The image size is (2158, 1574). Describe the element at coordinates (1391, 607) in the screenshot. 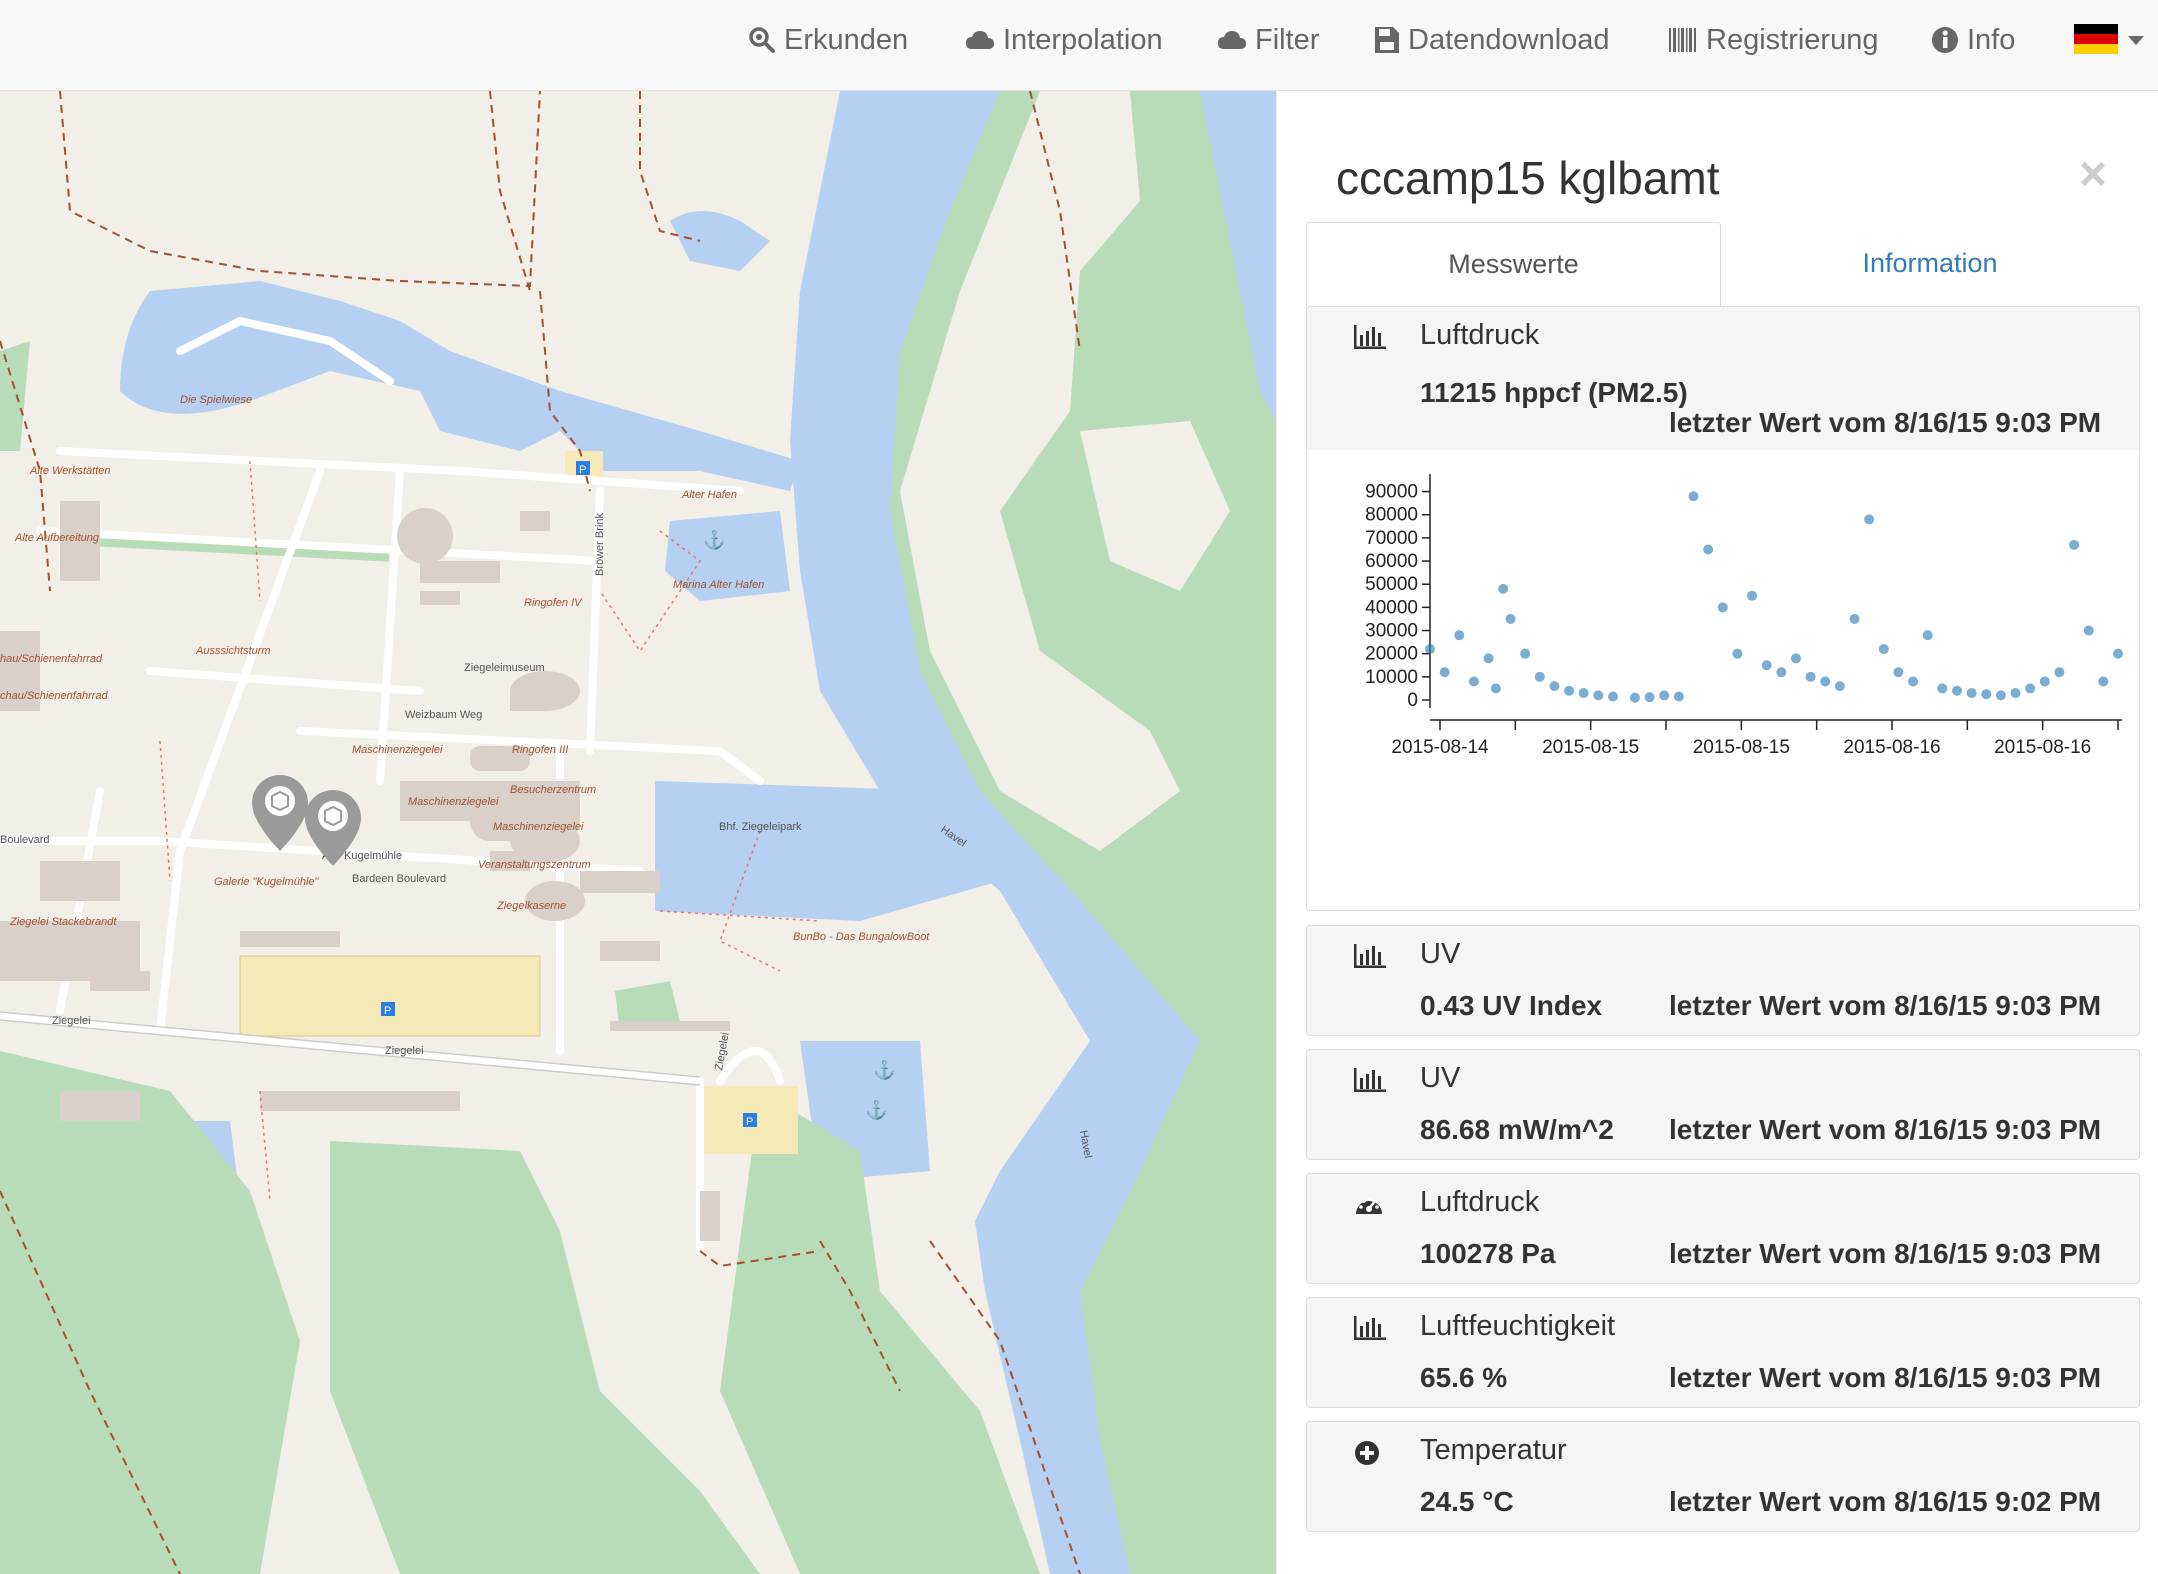

I see `y-tick-label: 40000` at that location.